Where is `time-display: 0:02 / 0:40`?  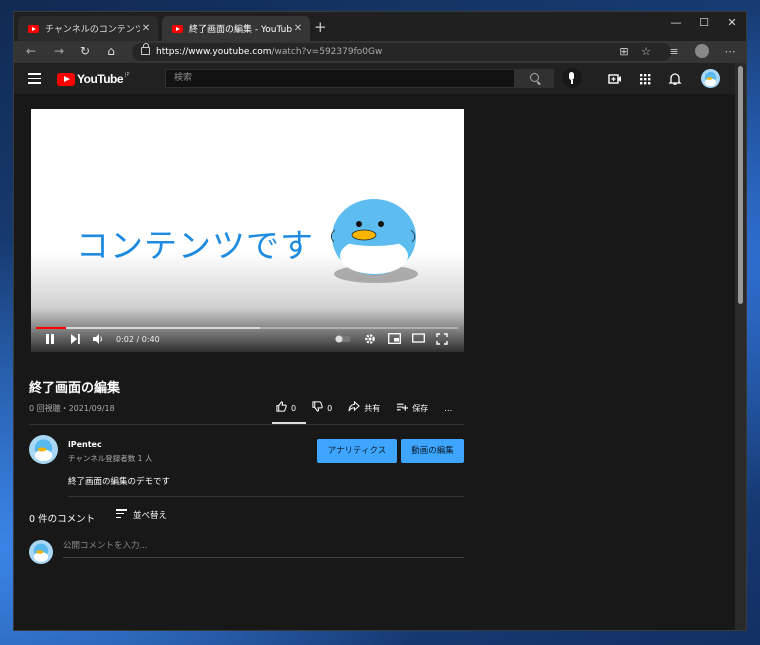 time-display: 0:02 / 0:40 is located at coordinates (138, 339).